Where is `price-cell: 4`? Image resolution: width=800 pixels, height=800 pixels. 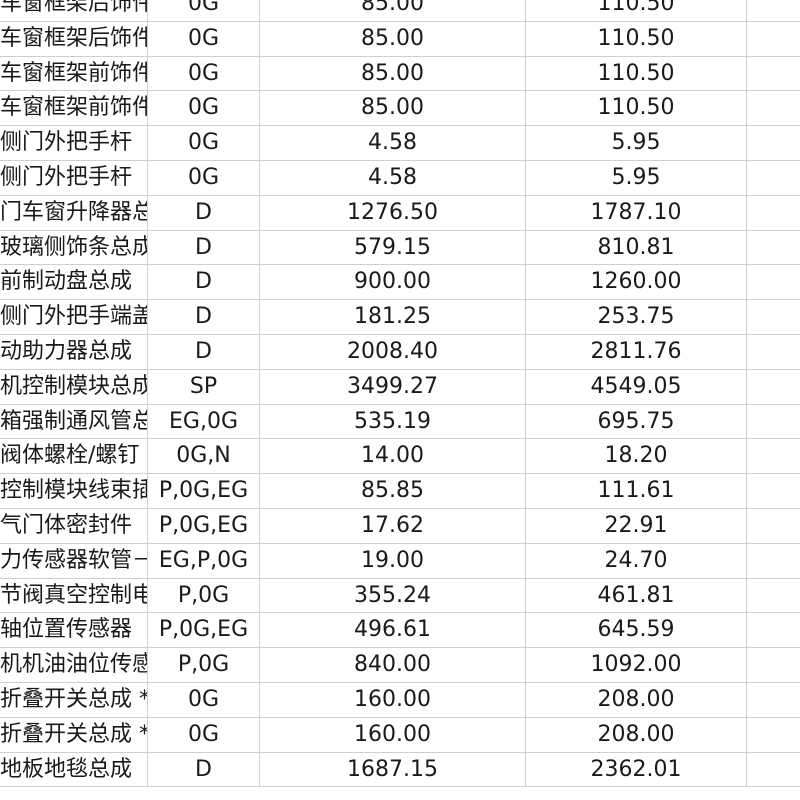 price-cell: 4 is located at coordinates (773, 630).